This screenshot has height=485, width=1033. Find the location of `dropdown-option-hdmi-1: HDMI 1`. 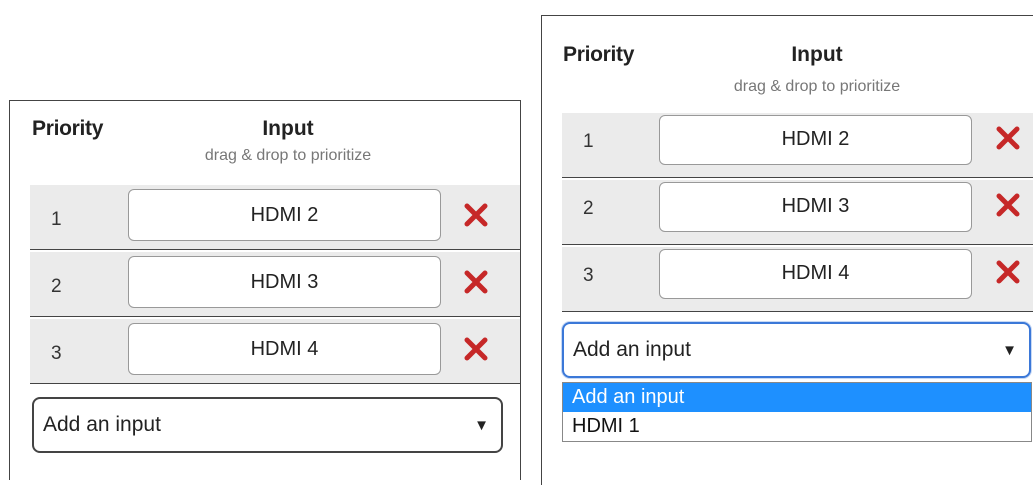

dropdown-option-hdmi-1: HDMI 1 is located at coordinates (797, 426).